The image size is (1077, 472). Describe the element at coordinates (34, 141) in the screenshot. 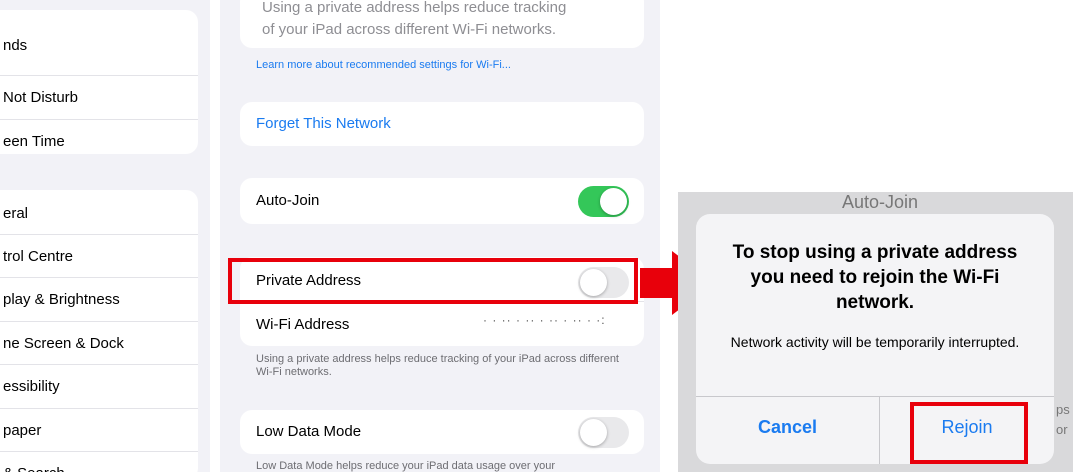

I see `sidebar-item-label: een Time` at that location.